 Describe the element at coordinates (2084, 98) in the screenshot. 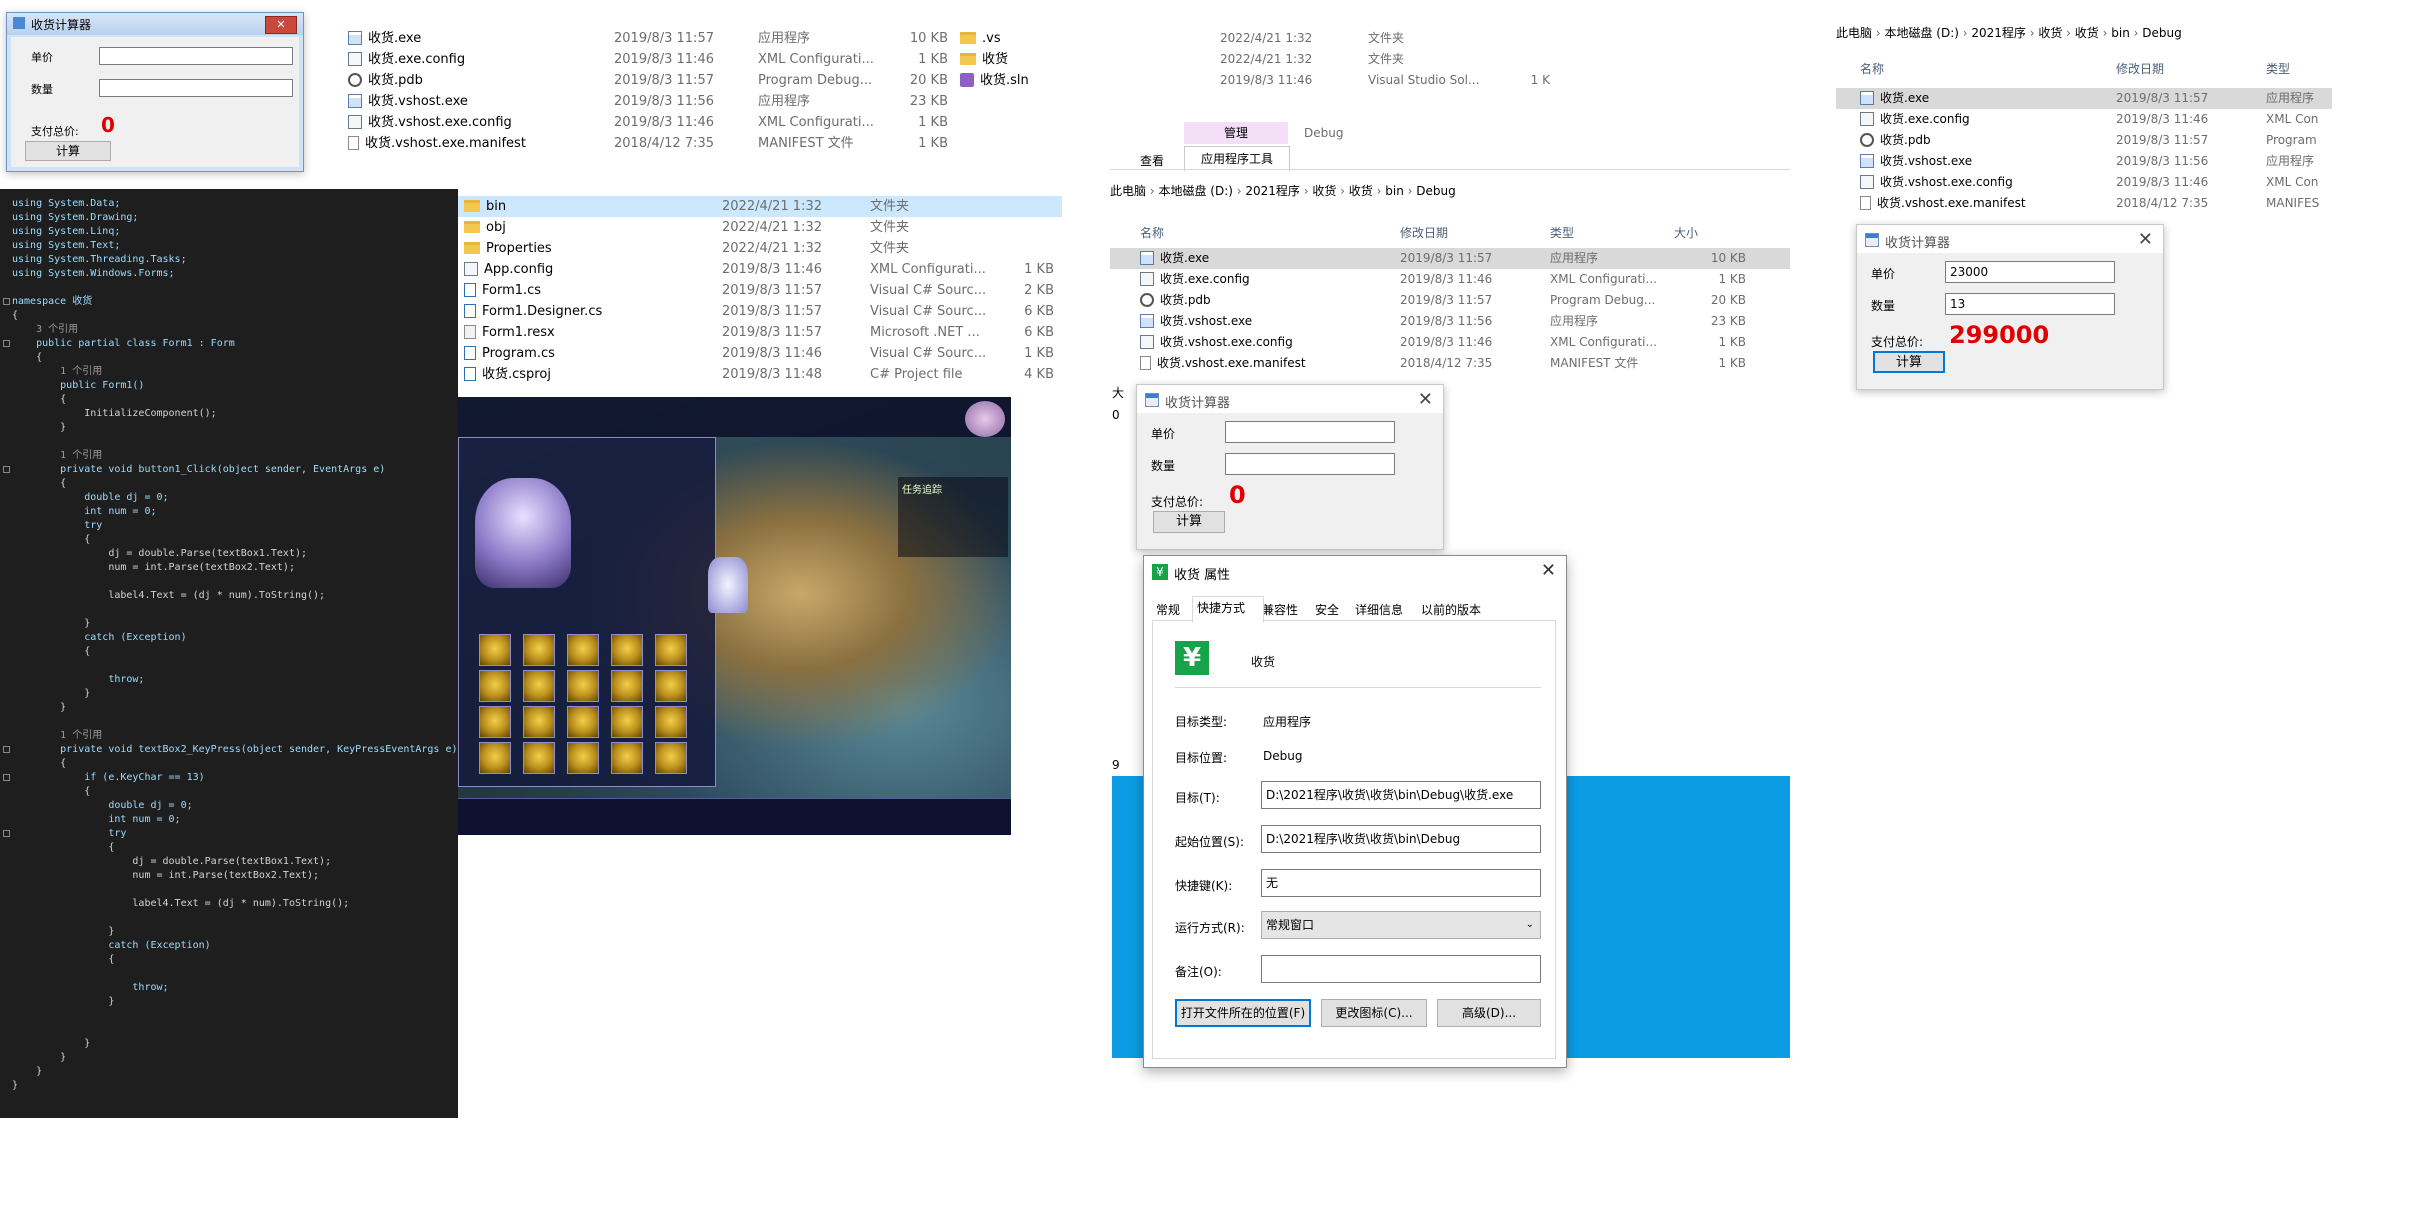

I see `file-row: 收货.exe 2019/8/3 11:57 应用程序` at that location.